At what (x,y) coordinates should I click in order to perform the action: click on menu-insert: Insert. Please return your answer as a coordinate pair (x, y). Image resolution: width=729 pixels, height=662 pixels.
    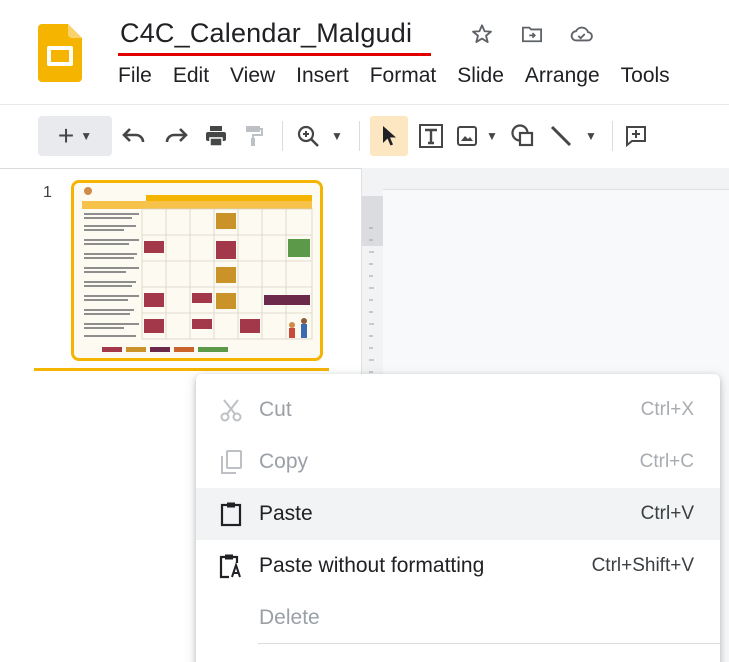
    Looking at the image, I should click on (328, 76).